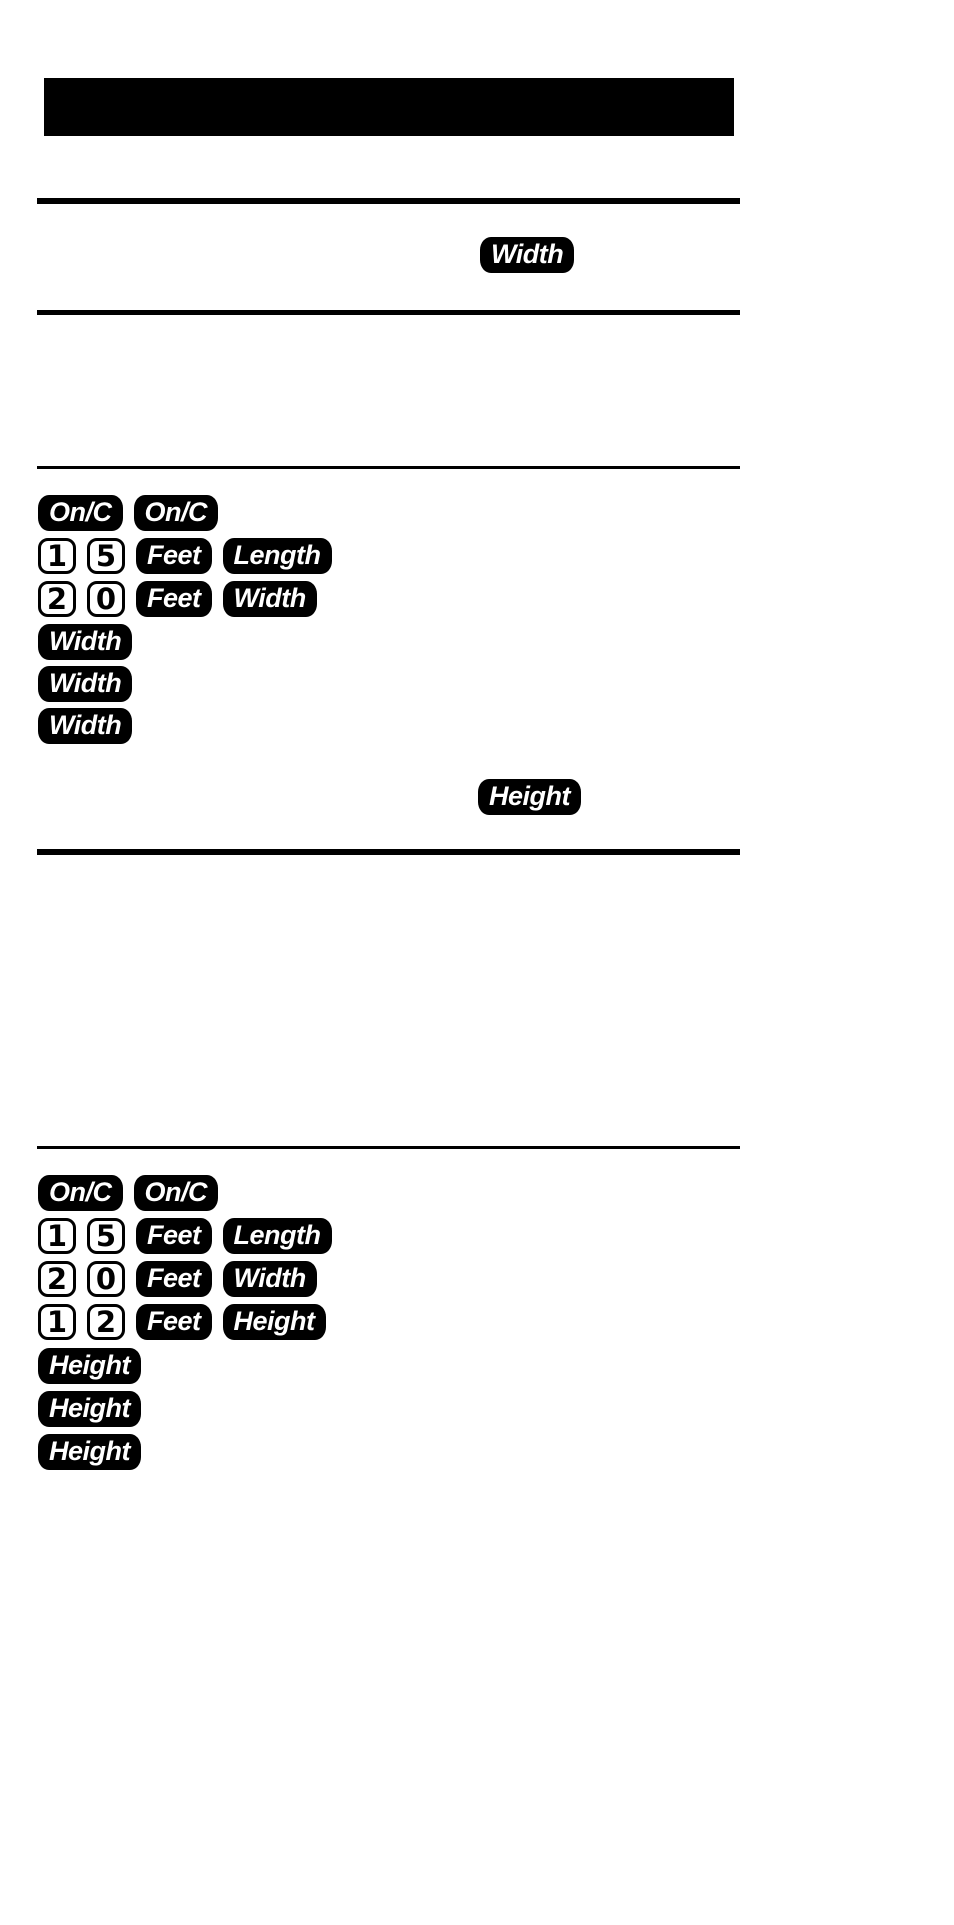 Image resolution: width=954 pixels, height=1925 pixels. Describe the element at coordinates (388, 467) in the screenshot. I see `rule-thin-above-sequence-one` at that location.